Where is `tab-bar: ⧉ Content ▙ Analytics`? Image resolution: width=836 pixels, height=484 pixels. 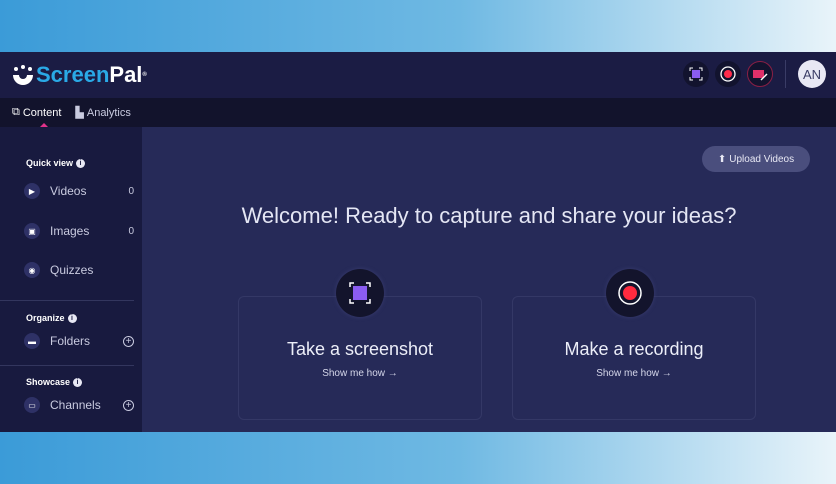 tab-bar: ⧉ Content ▙ Analytics is located at coordinates (418, 113).